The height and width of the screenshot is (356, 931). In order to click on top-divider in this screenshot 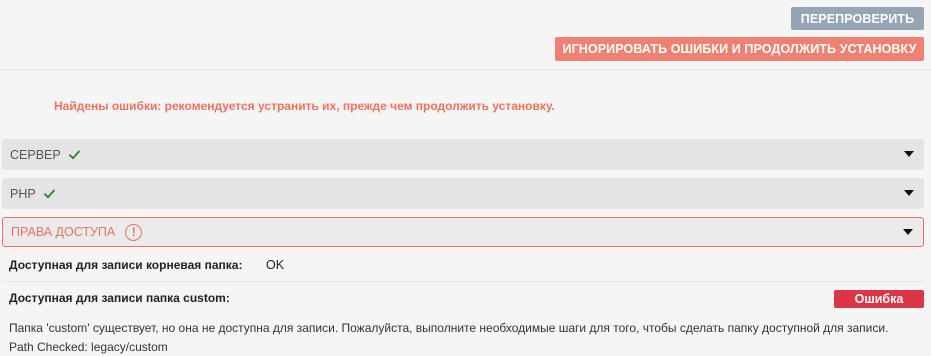, I will do `click(465, 69)`.